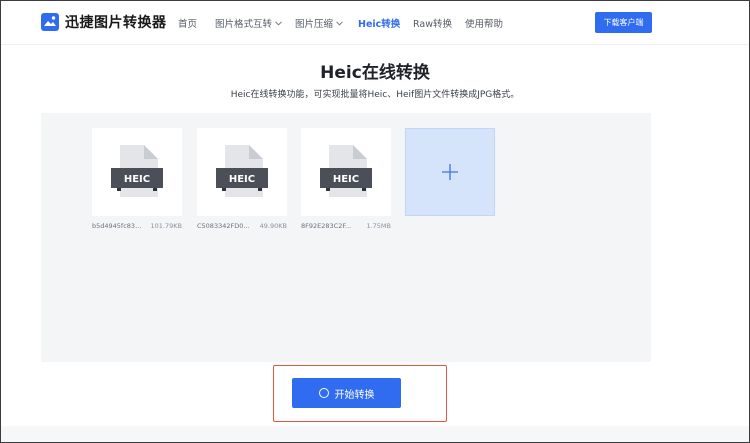 The height and width of the screenshot is (443, 750). Describe the element at coordinates (375, 73) in the screenshot. I see `page-title: Heic在线转换` at that location.